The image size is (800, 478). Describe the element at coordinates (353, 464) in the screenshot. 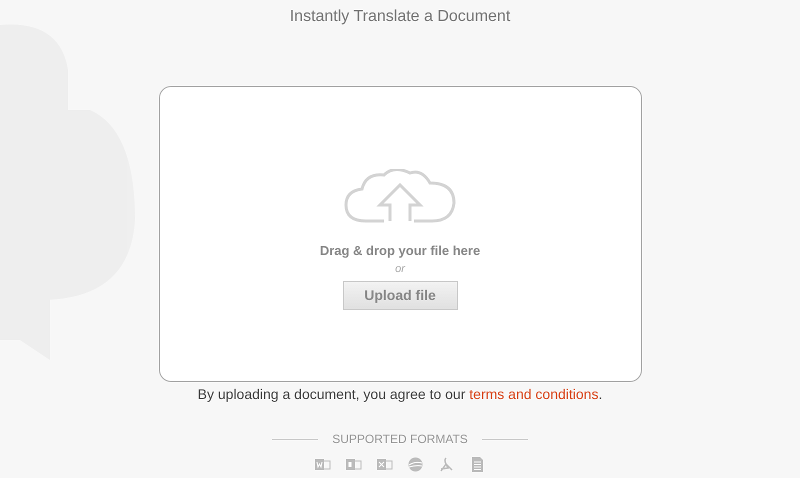

I see `slides-document-icon` at that location.